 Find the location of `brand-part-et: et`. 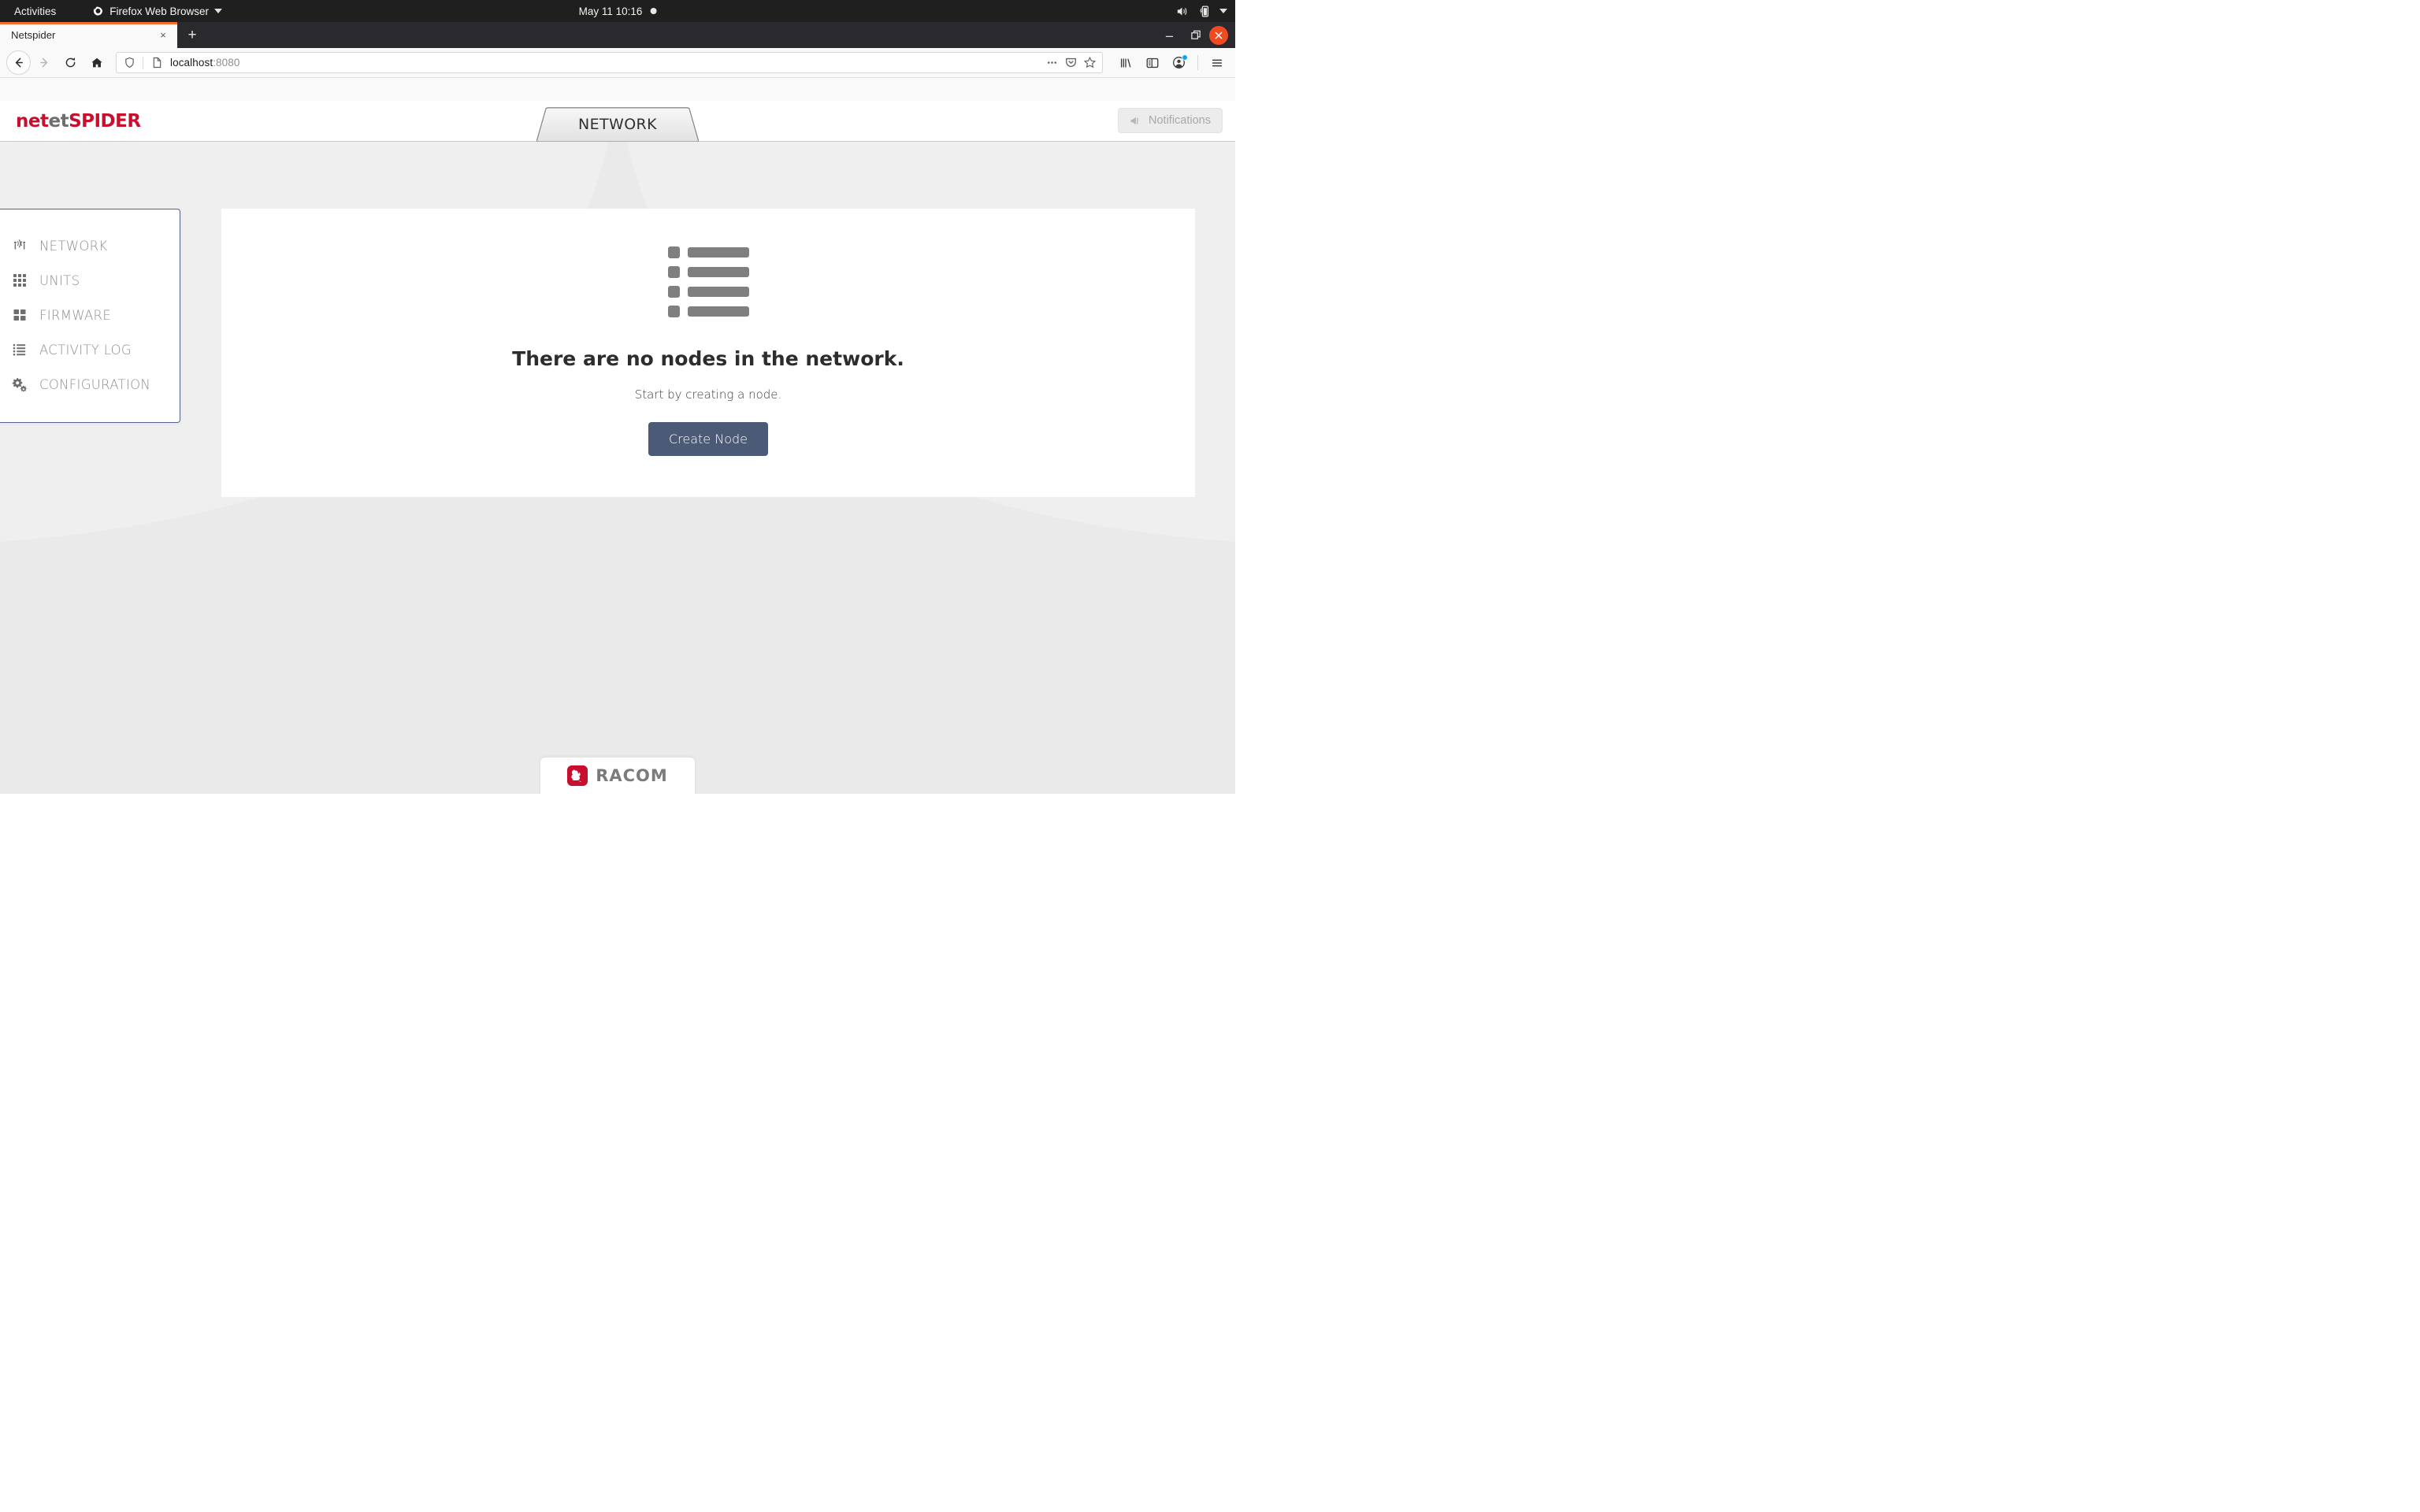

brand-part-et: et is located at coordinates (58, 121).